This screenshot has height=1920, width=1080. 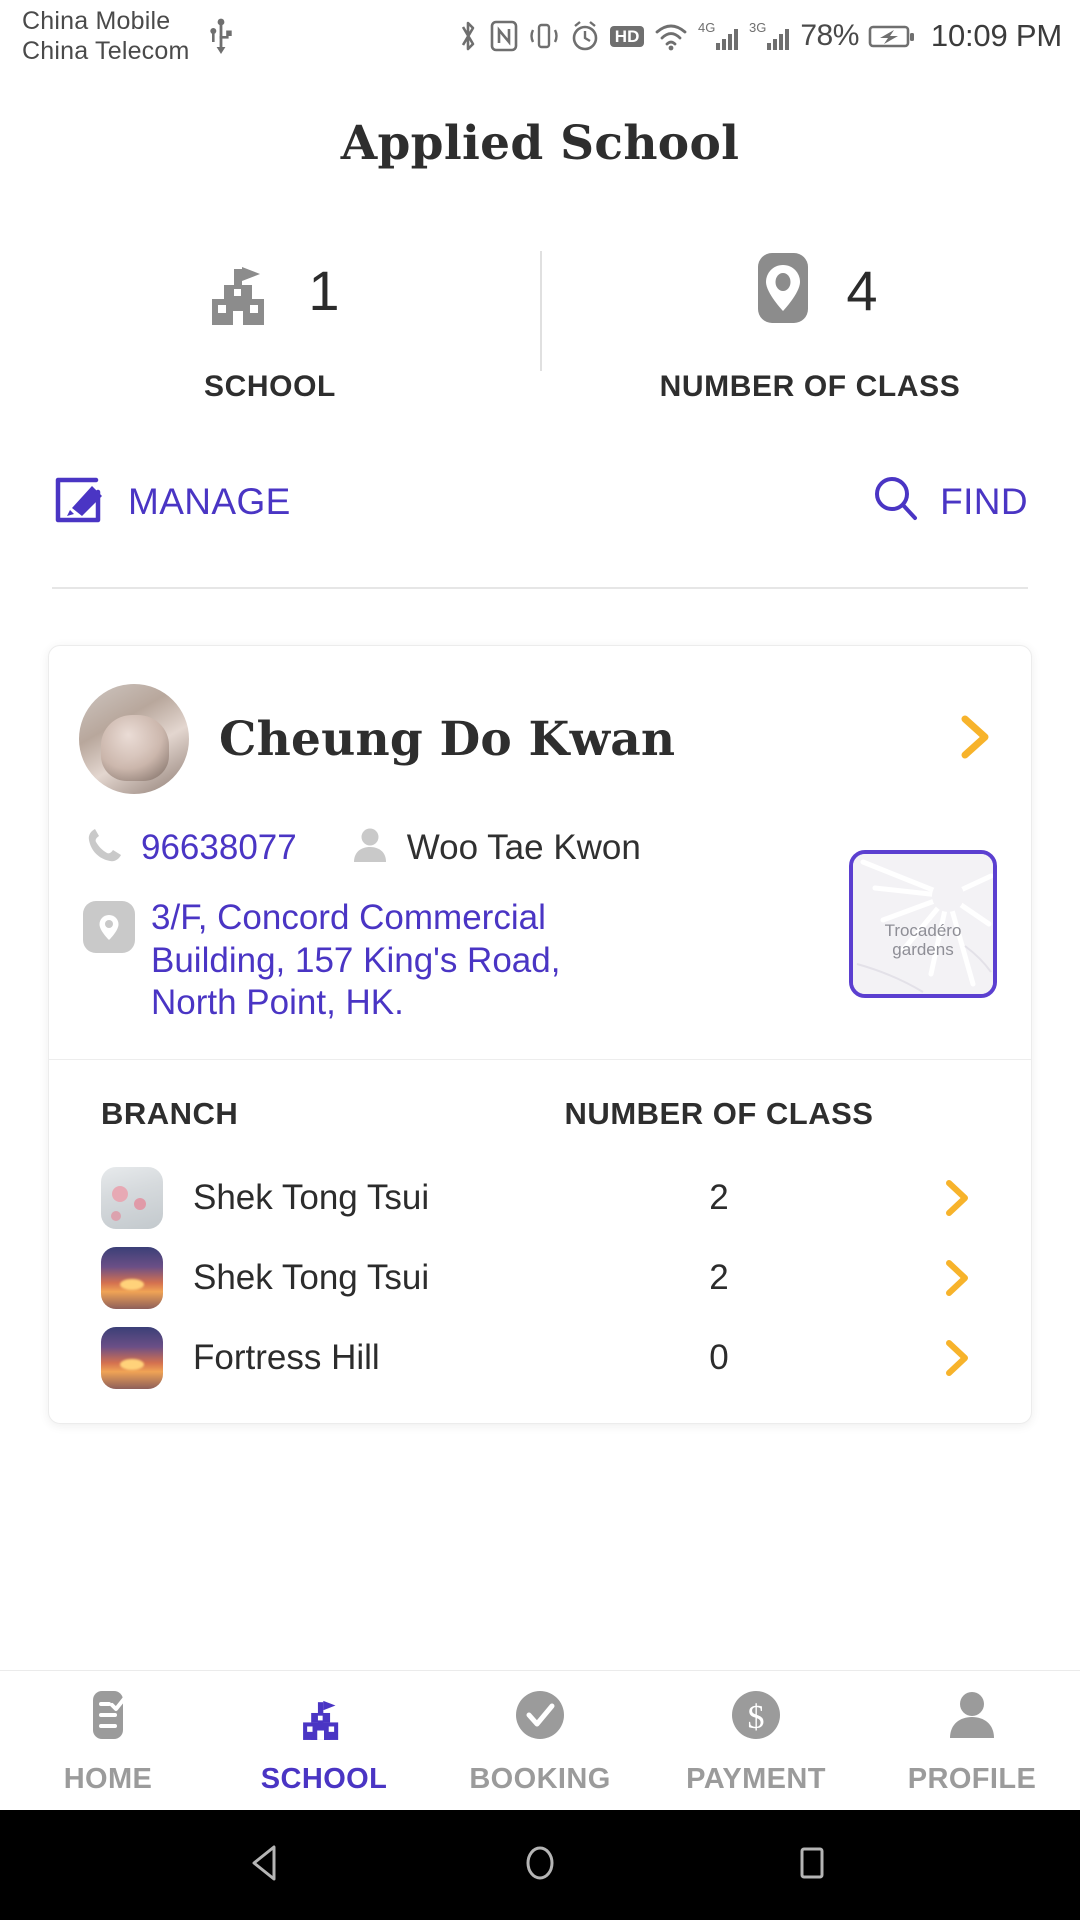 I want to click on stats-divider, so click(x=541, y=311).